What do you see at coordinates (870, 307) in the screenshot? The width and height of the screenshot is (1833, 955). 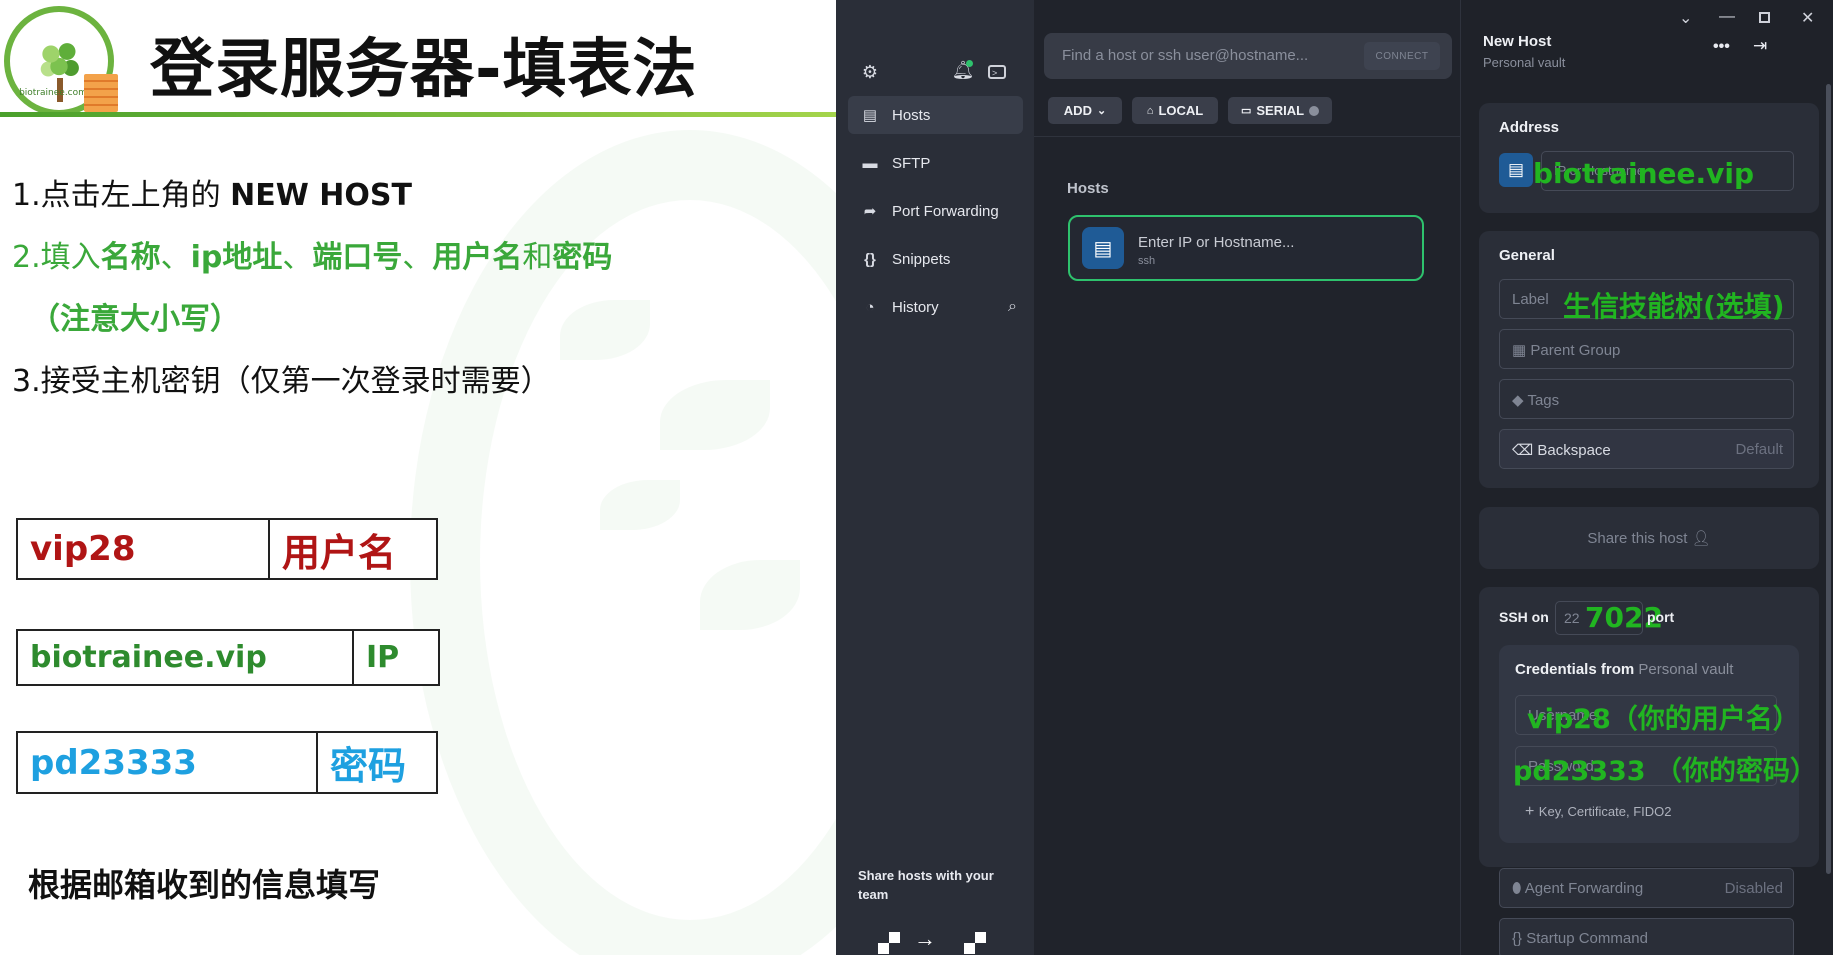 I see `clock-icon: ◔` at bounding box center [870, 307].